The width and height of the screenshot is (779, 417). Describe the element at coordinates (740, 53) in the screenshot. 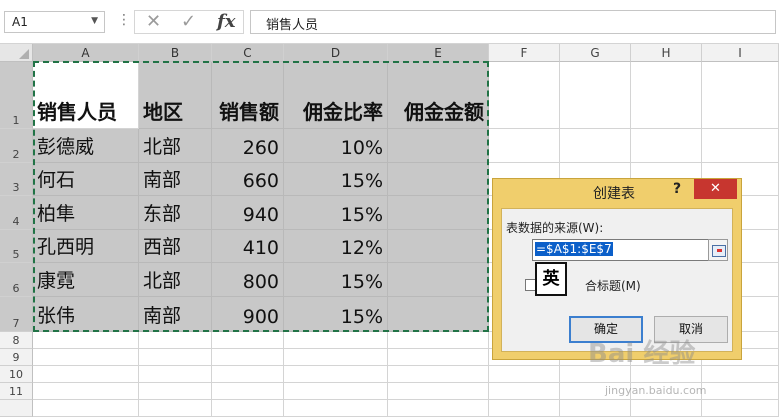

I see `column-header-i: I` at that location.